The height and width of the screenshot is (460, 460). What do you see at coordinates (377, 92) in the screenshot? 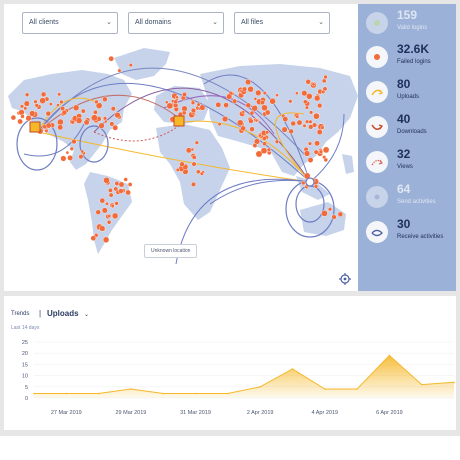
I see `upload-arrow-icon` at bounding box center [377, 92].